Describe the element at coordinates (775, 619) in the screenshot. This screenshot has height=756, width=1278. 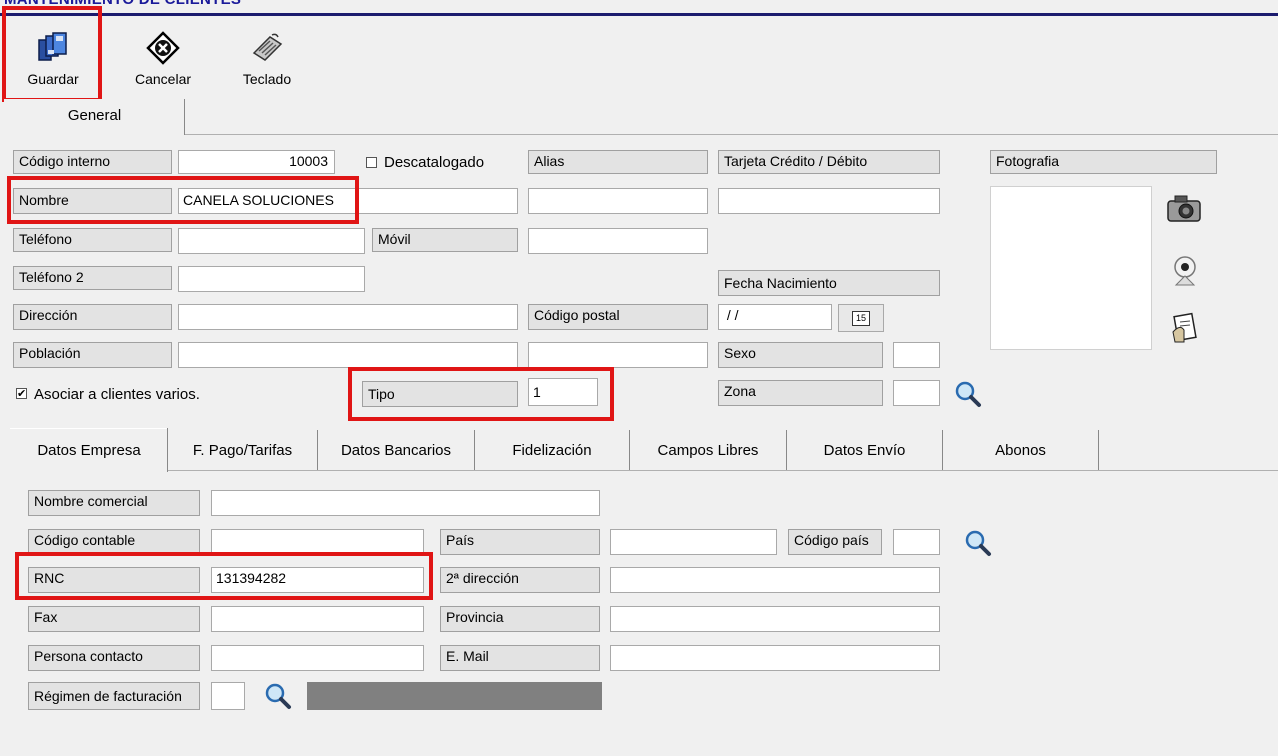
I see `provincia-input` at that location.